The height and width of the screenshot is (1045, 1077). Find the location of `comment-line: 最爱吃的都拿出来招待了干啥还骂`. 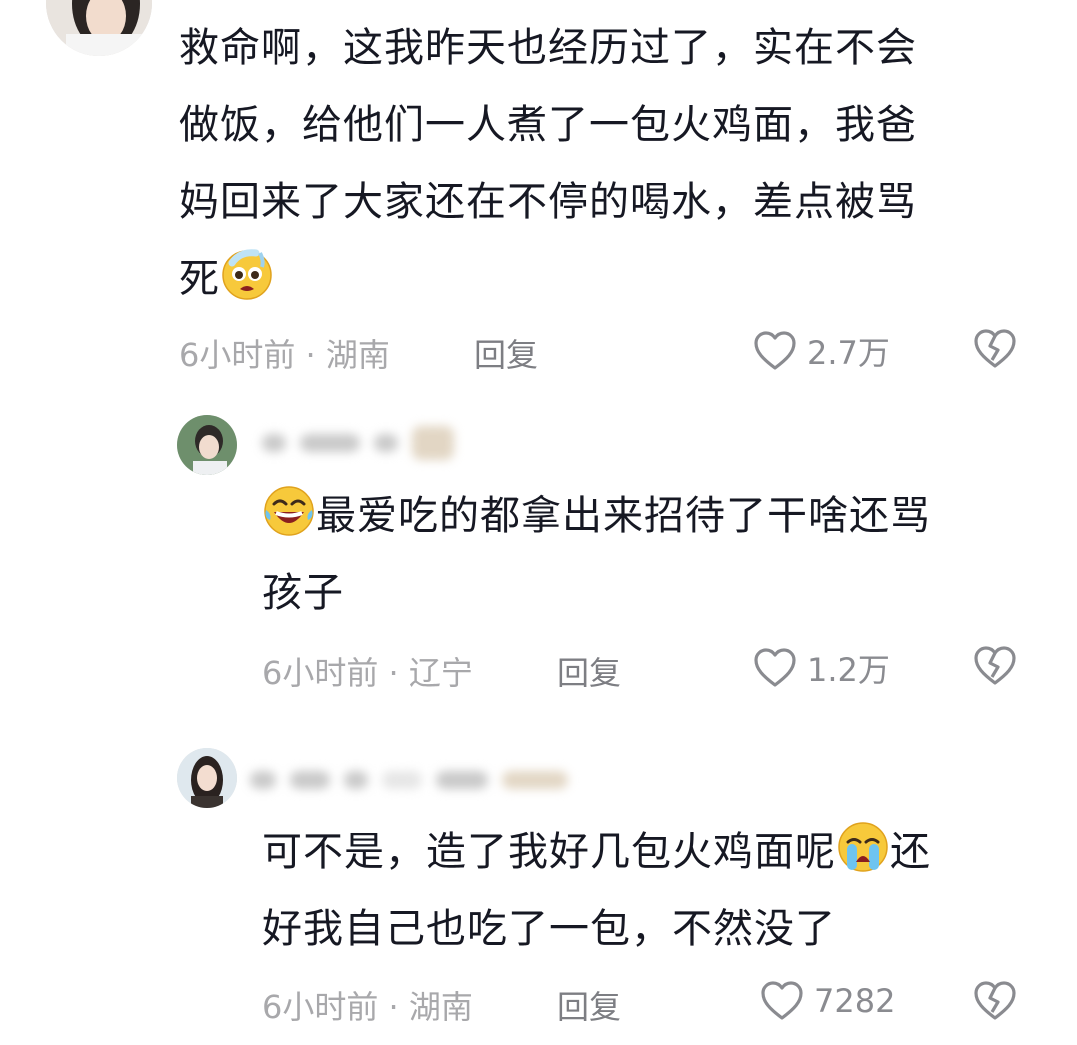

comment-line: 最爱吃的都拿出来招待了干啥还骂 is located at coordinates (596, 516).